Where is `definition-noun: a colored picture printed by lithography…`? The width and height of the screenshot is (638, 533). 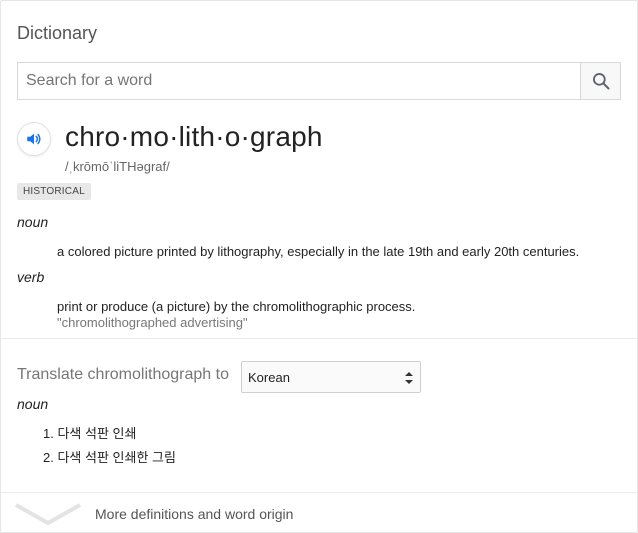
definition-noun: a colored picture printed by lithography… is located at coordinates (318, 251).